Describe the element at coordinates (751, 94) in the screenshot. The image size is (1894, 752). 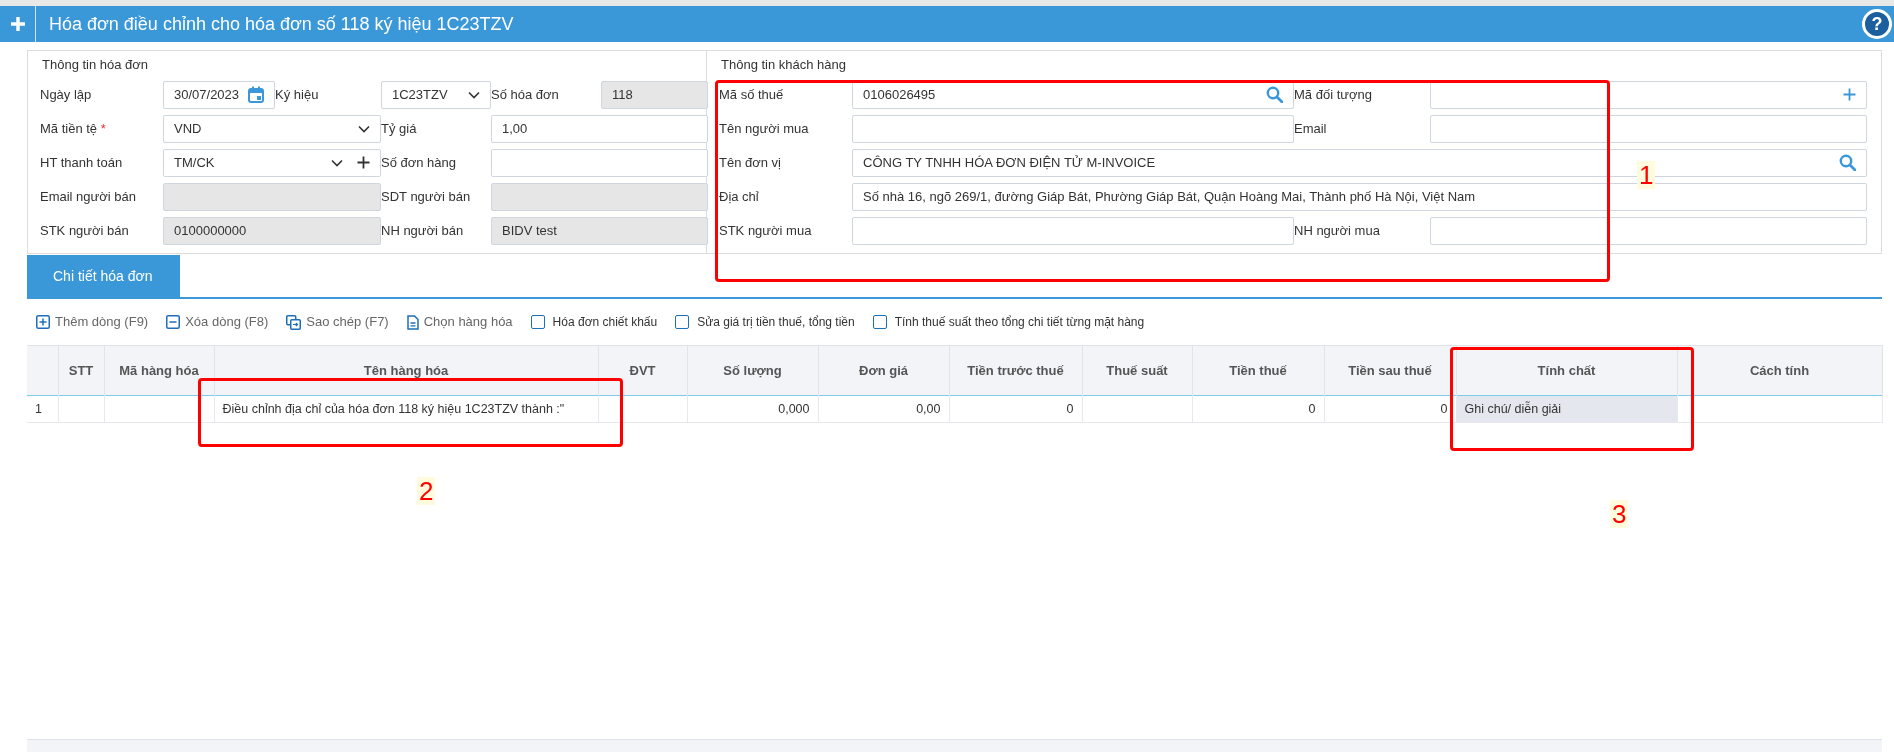
I see `field-label: Mã số thuế` at that location.